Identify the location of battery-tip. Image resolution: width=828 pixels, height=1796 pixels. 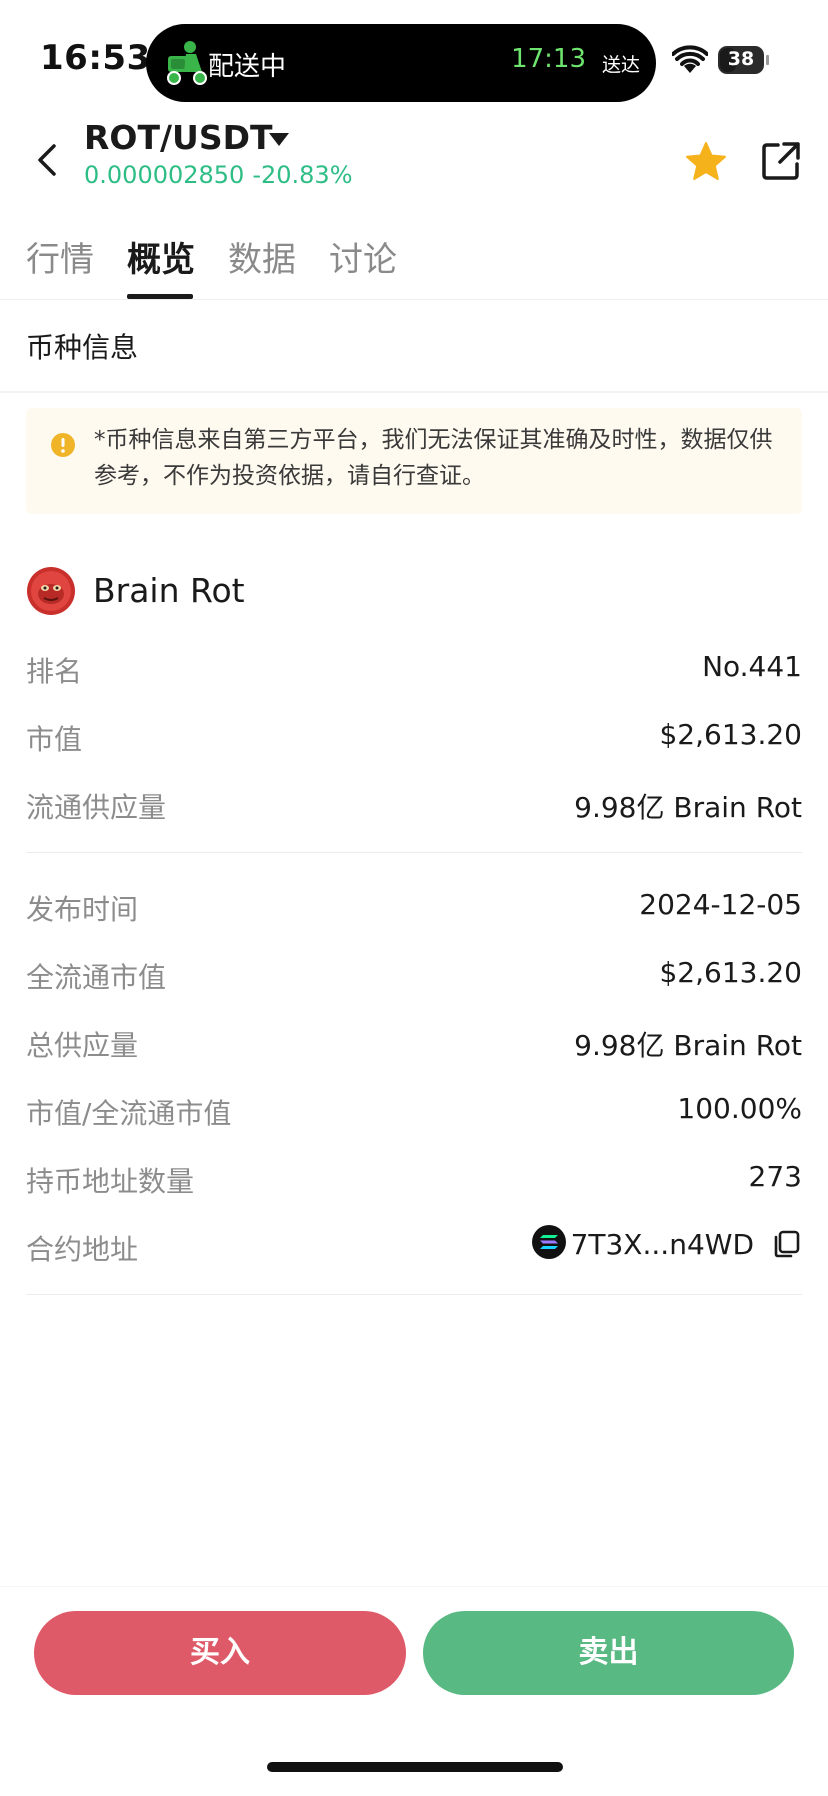
(767, 60).